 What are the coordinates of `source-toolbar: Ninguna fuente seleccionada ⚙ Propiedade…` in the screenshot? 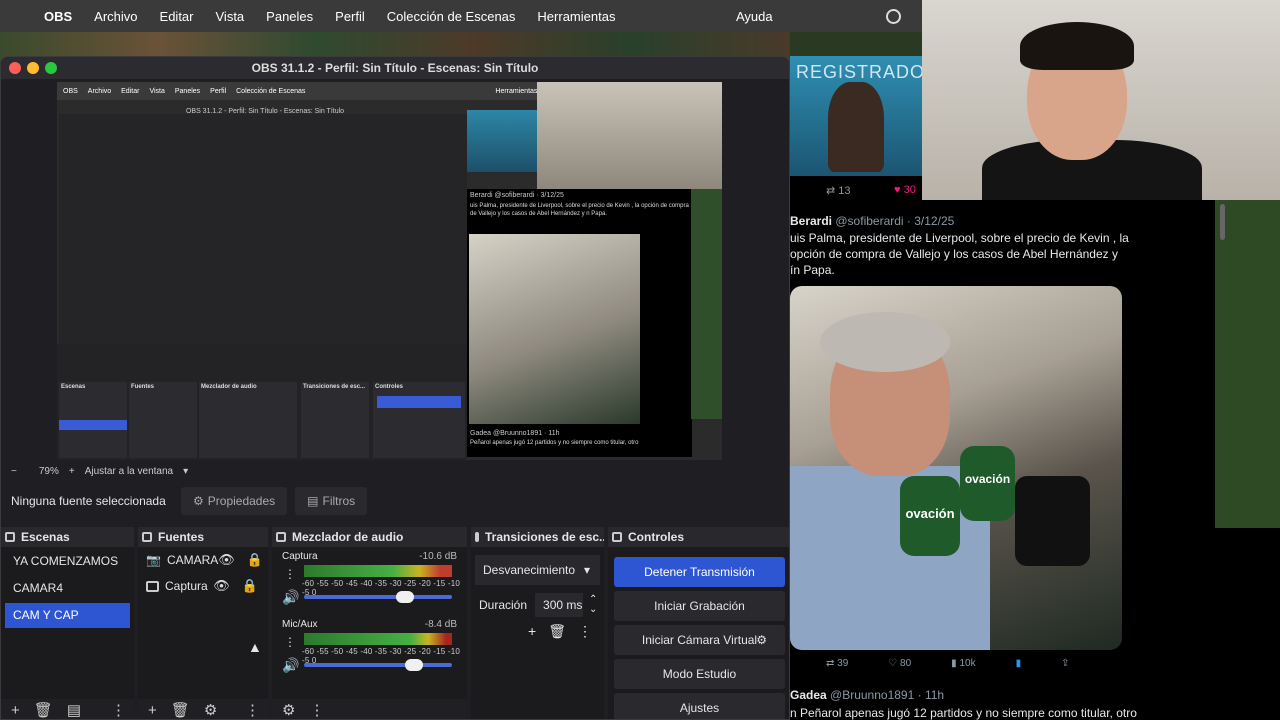 It's located at (395, 501).